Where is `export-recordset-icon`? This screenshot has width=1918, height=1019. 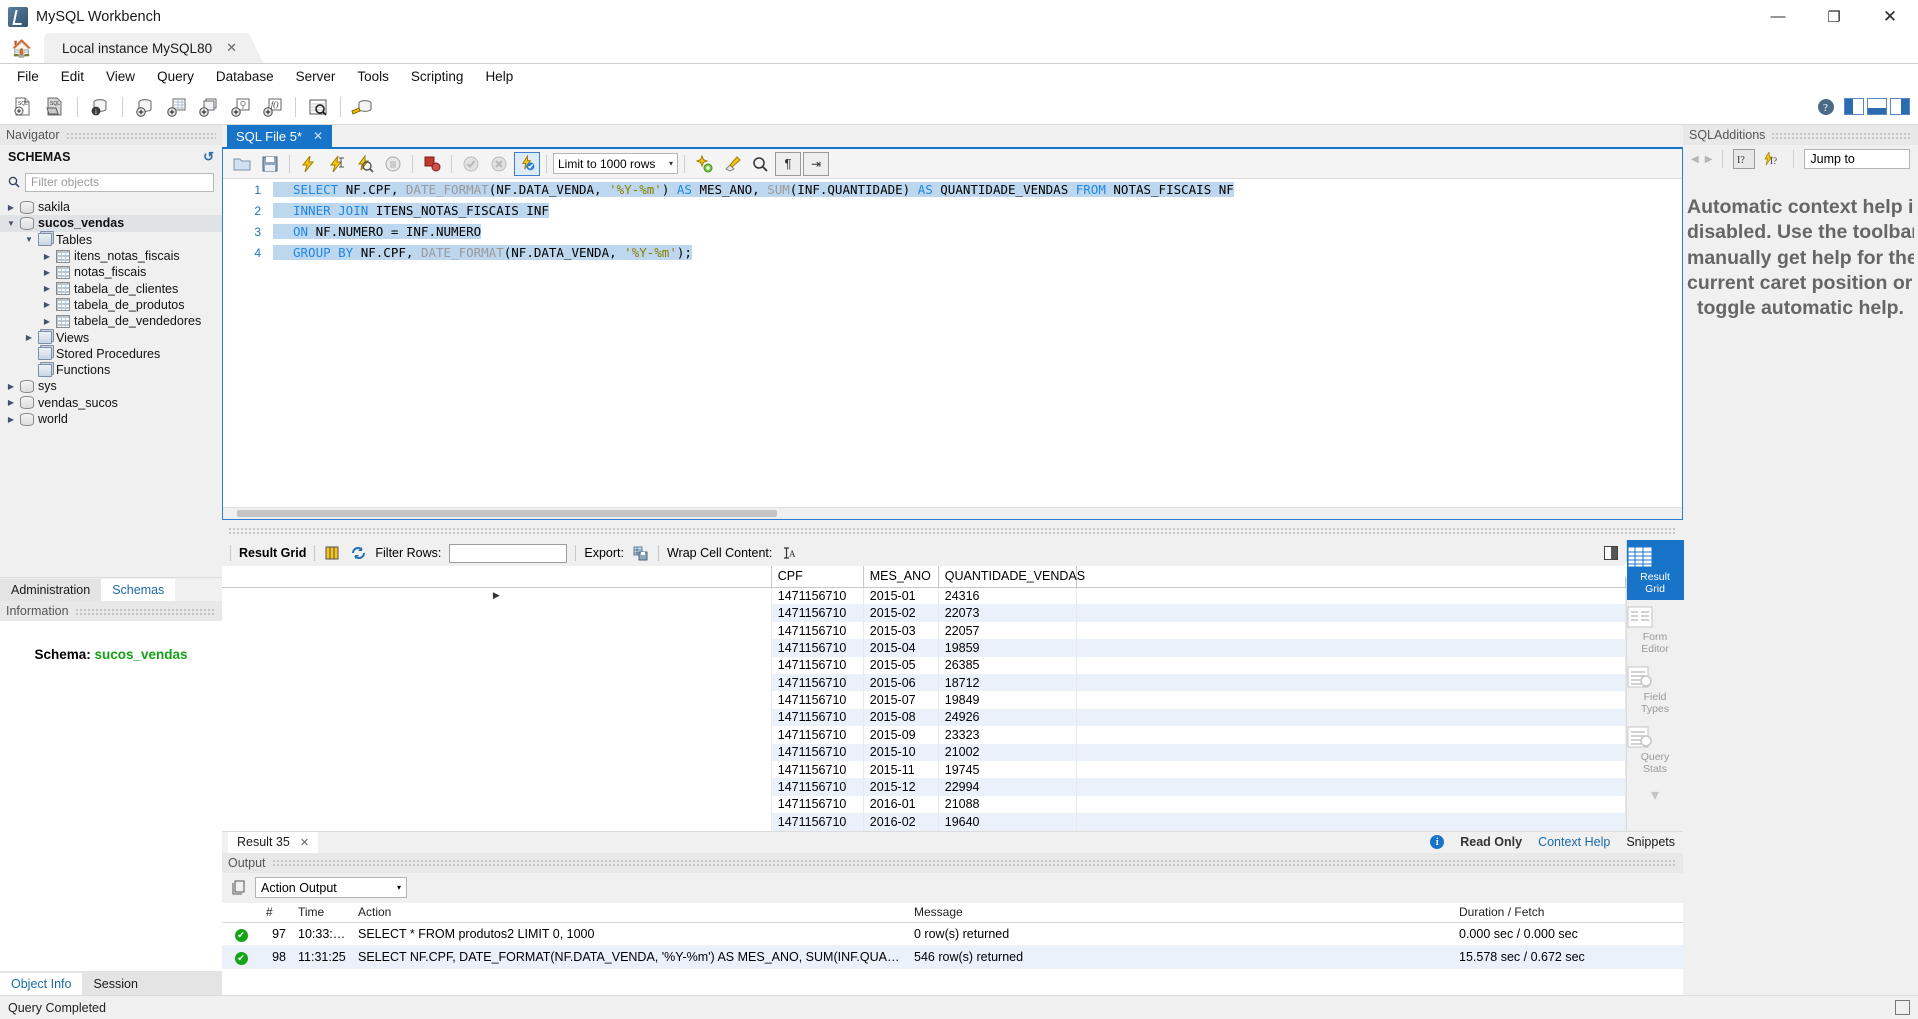 export-recordset-icon is located at coordinates (641, 553).